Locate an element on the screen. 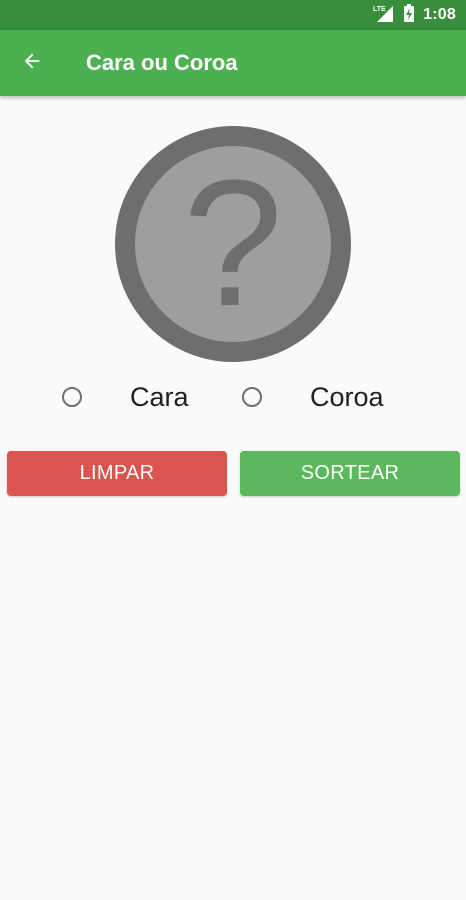 The width and height of the screenshot is (466, 900). coin-image: ? is located at coordinates (233, 244).